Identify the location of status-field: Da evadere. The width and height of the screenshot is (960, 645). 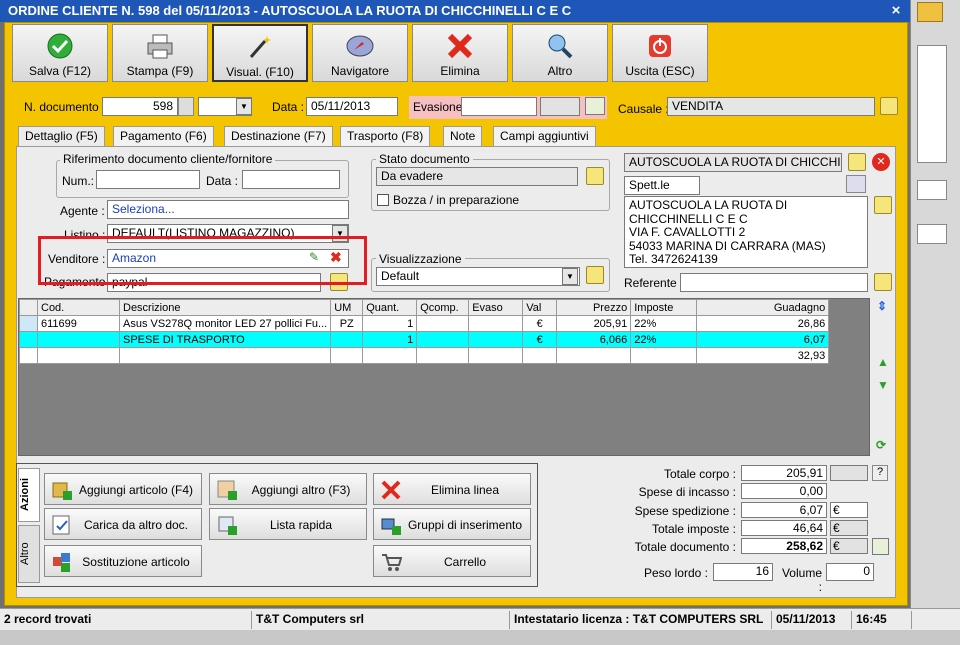
(477, 176).